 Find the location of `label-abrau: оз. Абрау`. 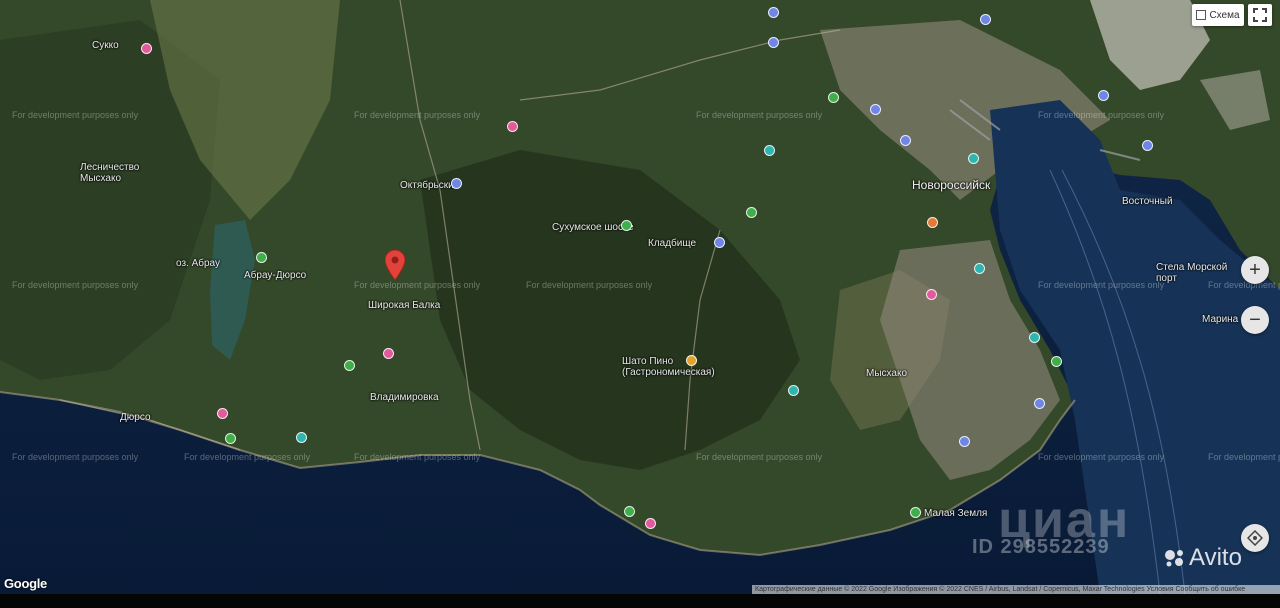

label-abrau: оз. Абрау is located at coordinates (198, 263).